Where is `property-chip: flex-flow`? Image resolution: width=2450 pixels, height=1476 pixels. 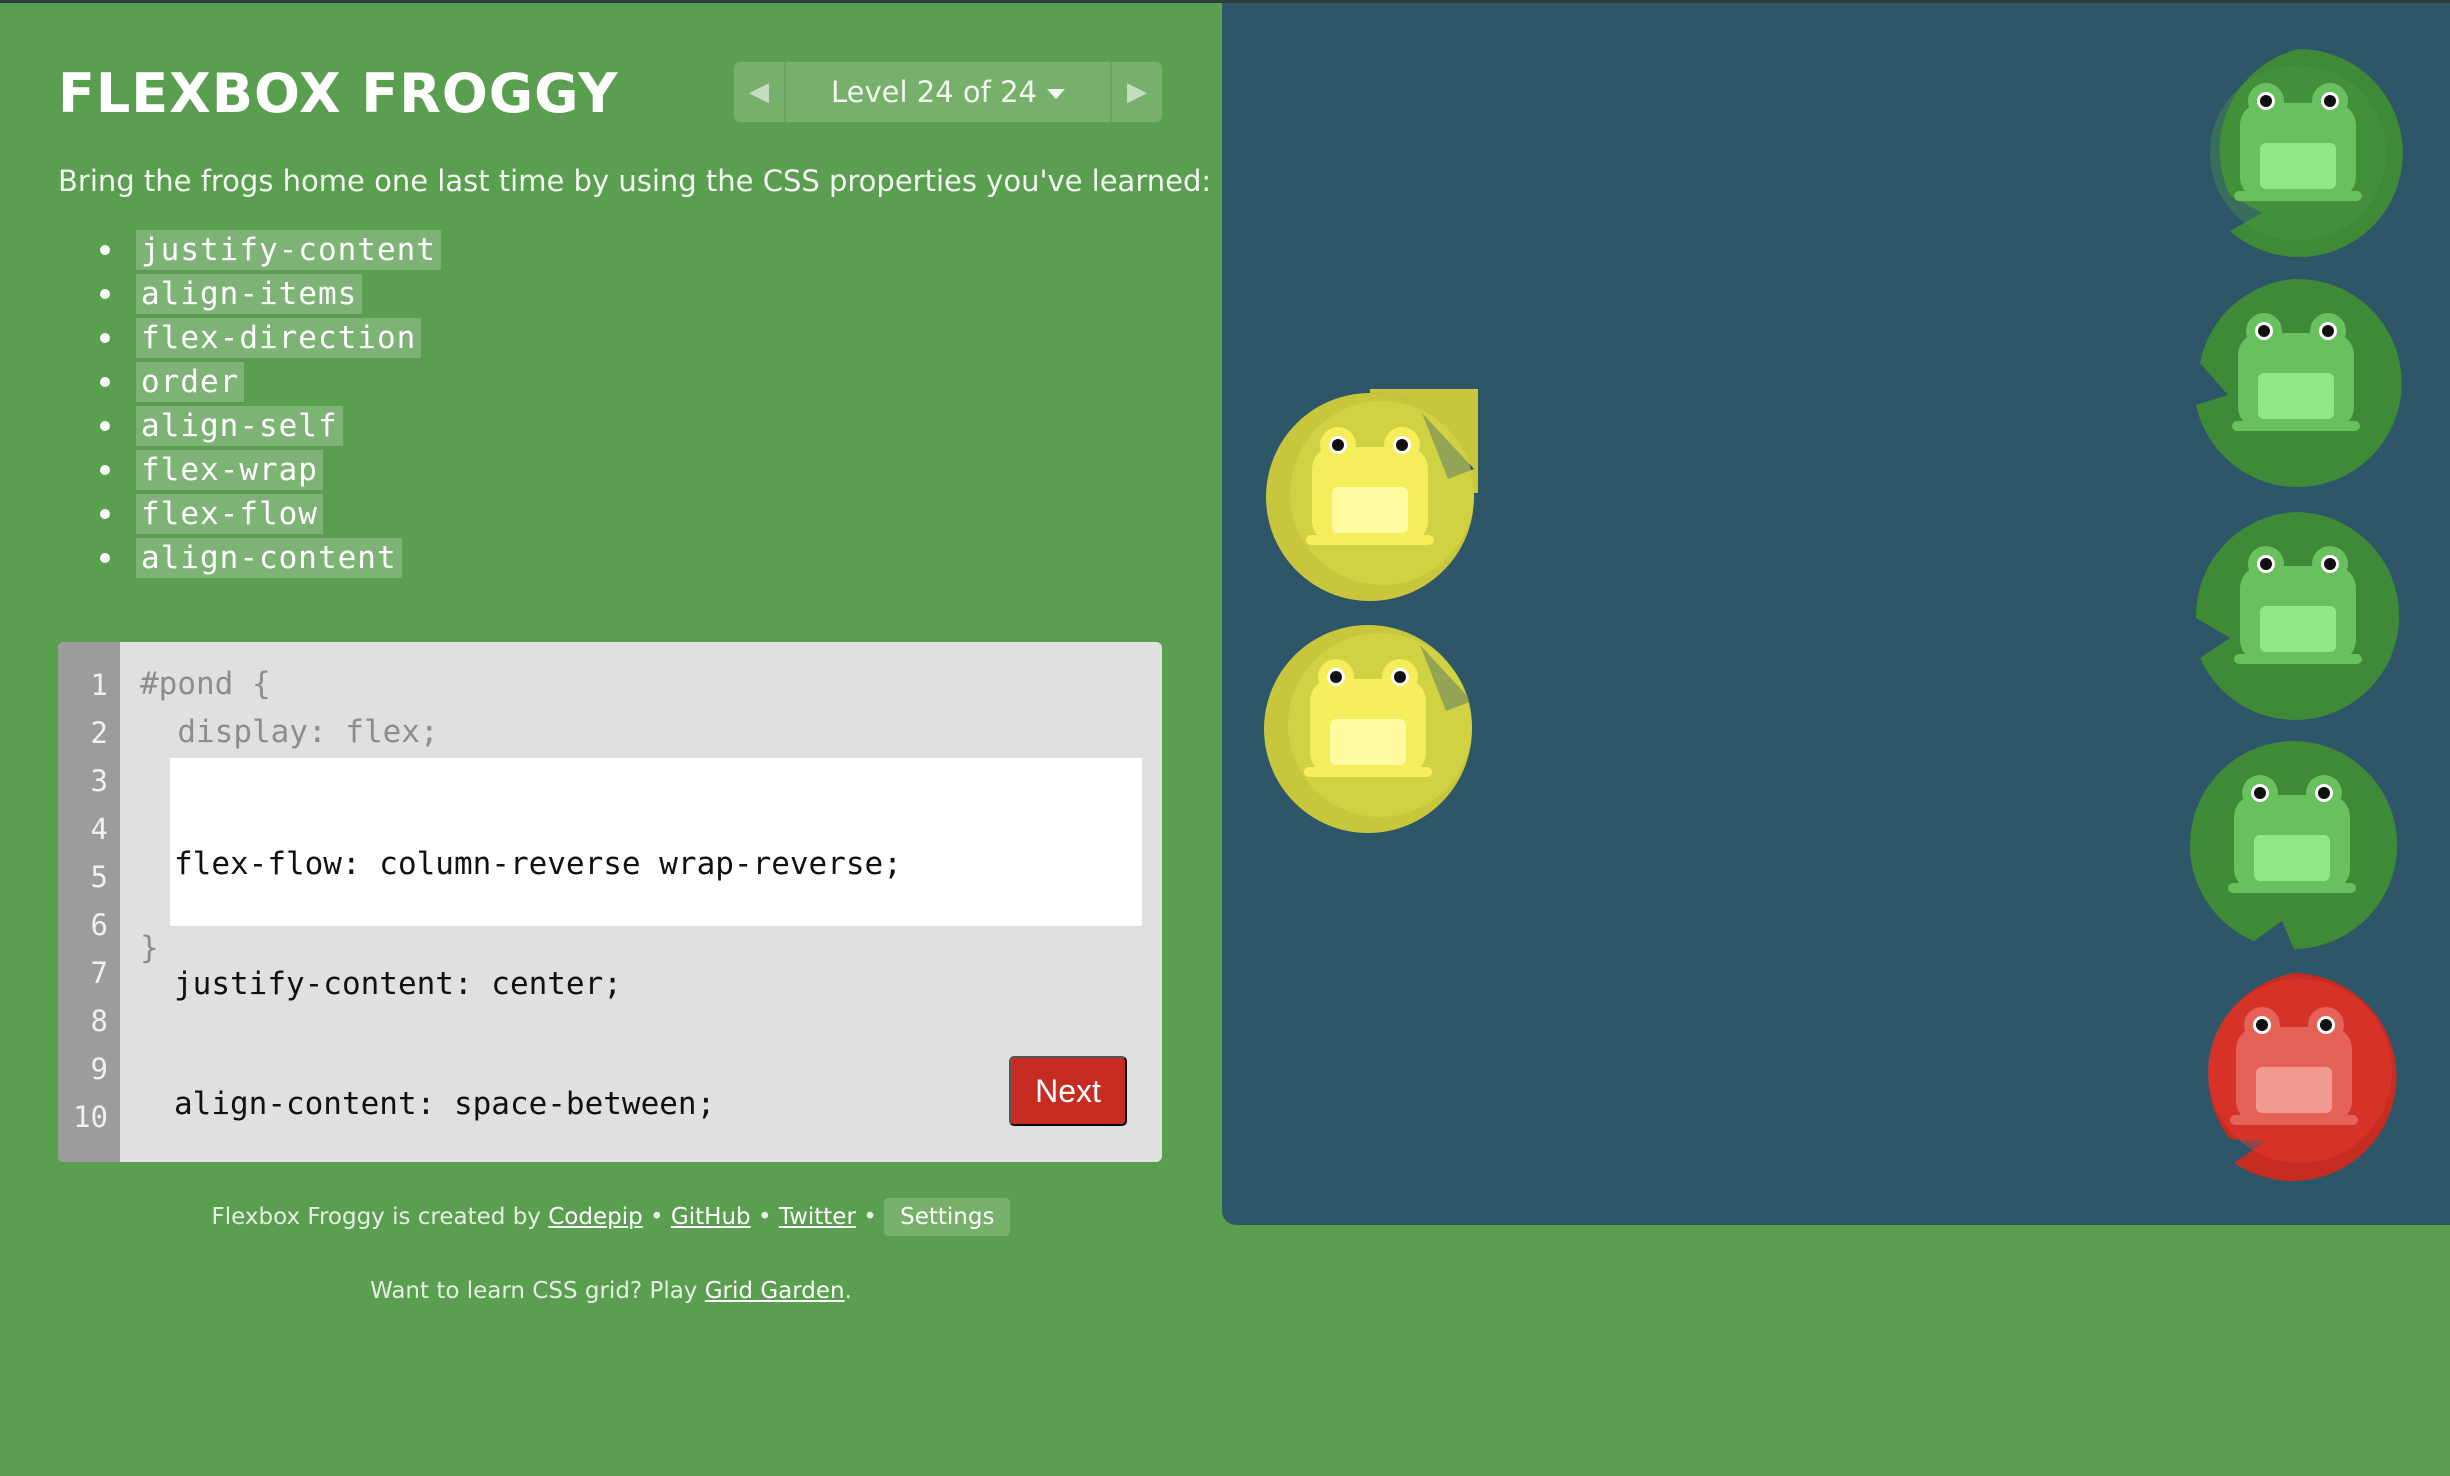
property-chip: flex-flow is located at coordinates (229, 514).